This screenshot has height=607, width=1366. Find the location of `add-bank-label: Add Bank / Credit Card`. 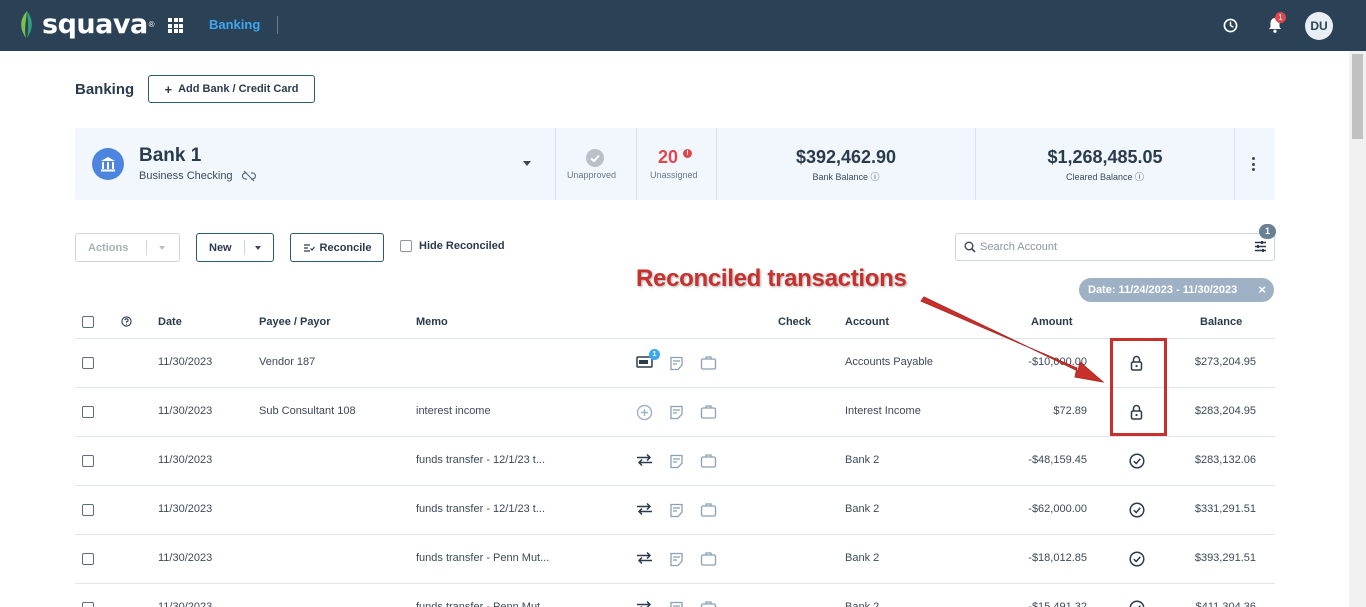

add-bank-label: Add Bank / Credit Card is located at coordinates (238, 89).